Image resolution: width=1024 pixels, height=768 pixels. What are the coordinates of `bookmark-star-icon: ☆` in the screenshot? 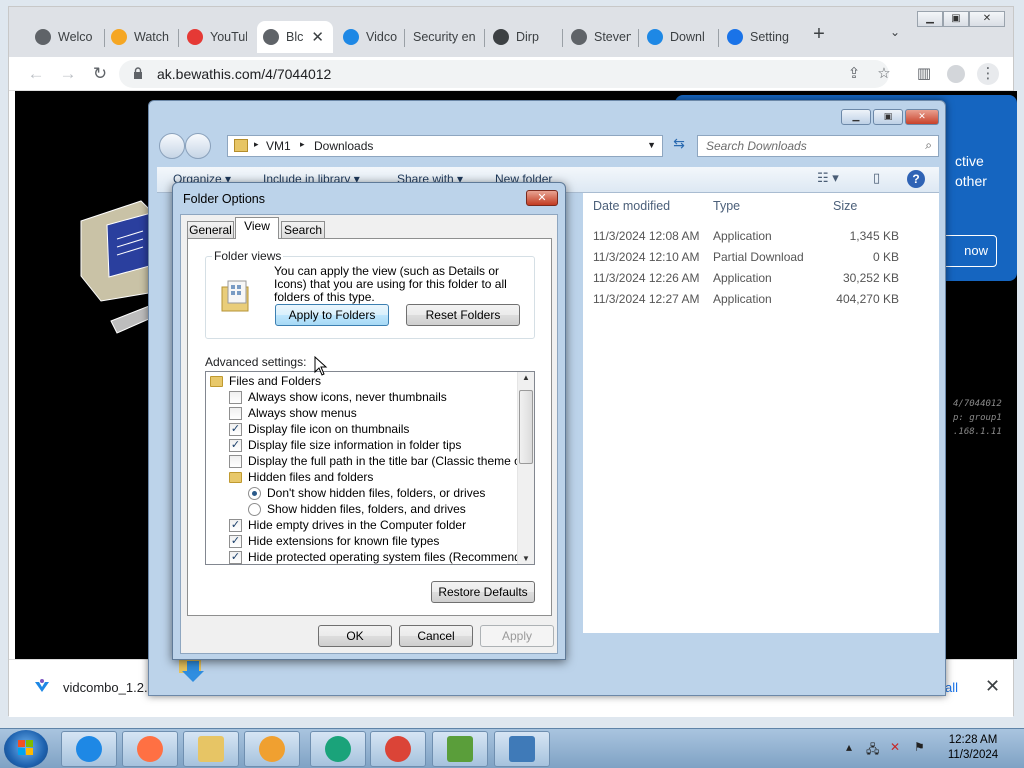 It's located at (884, 74).